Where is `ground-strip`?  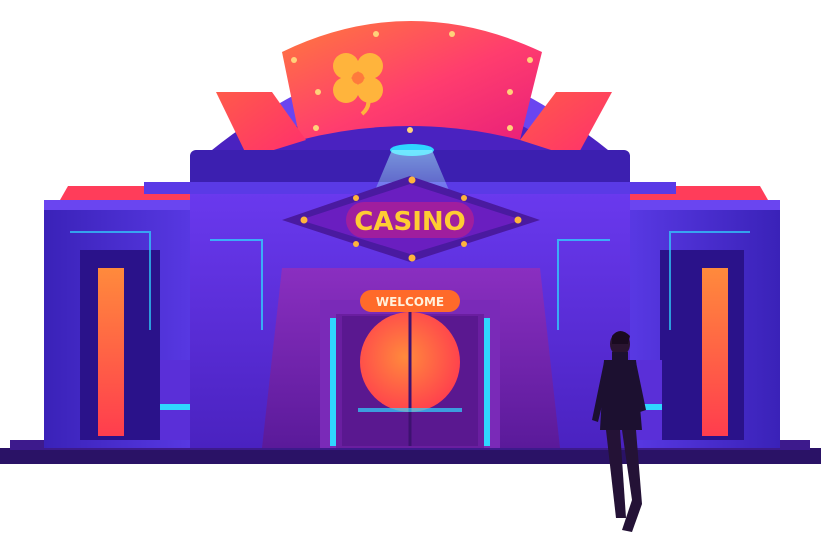 ground-strip is located at coordinates (410, 456).